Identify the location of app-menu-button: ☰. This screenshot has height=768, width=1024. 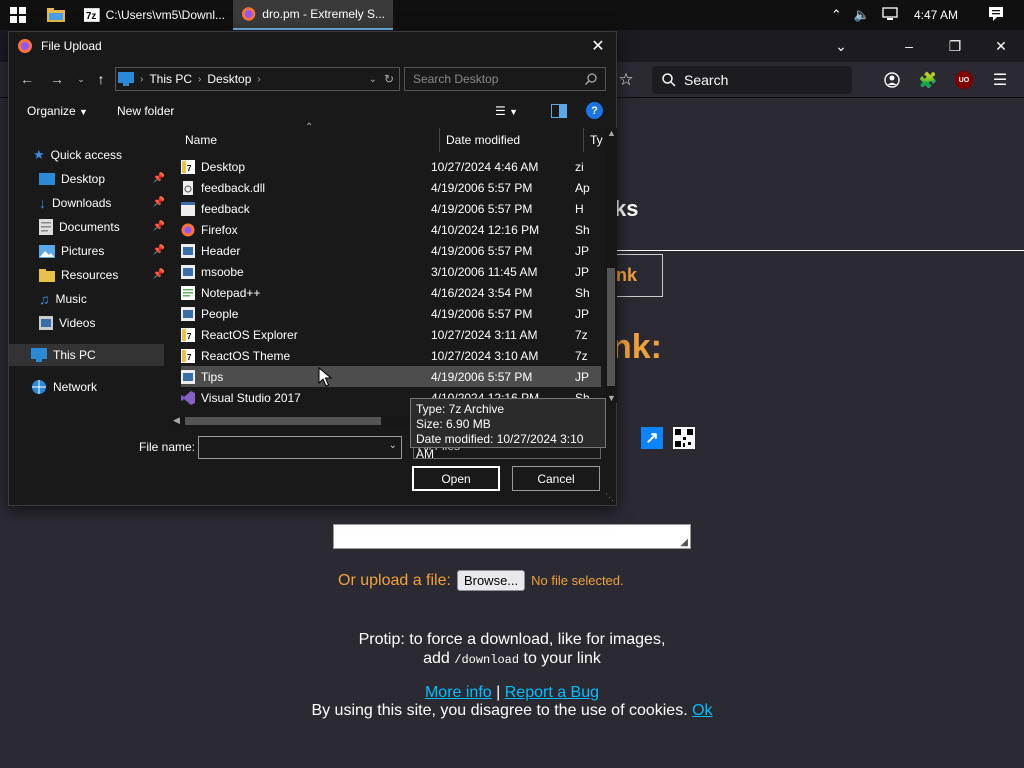
(1000, 80).